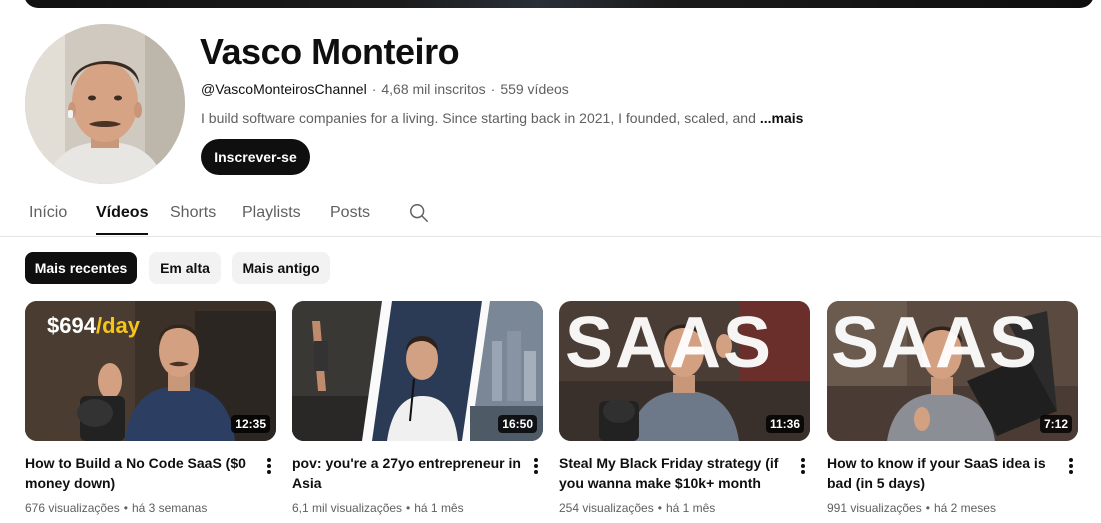 This screenshot has height=523, width=1101. Describe the element at coordinates (117, 325) in the screenshot. I see `thumbnail-caption-unit: /day` at that location.